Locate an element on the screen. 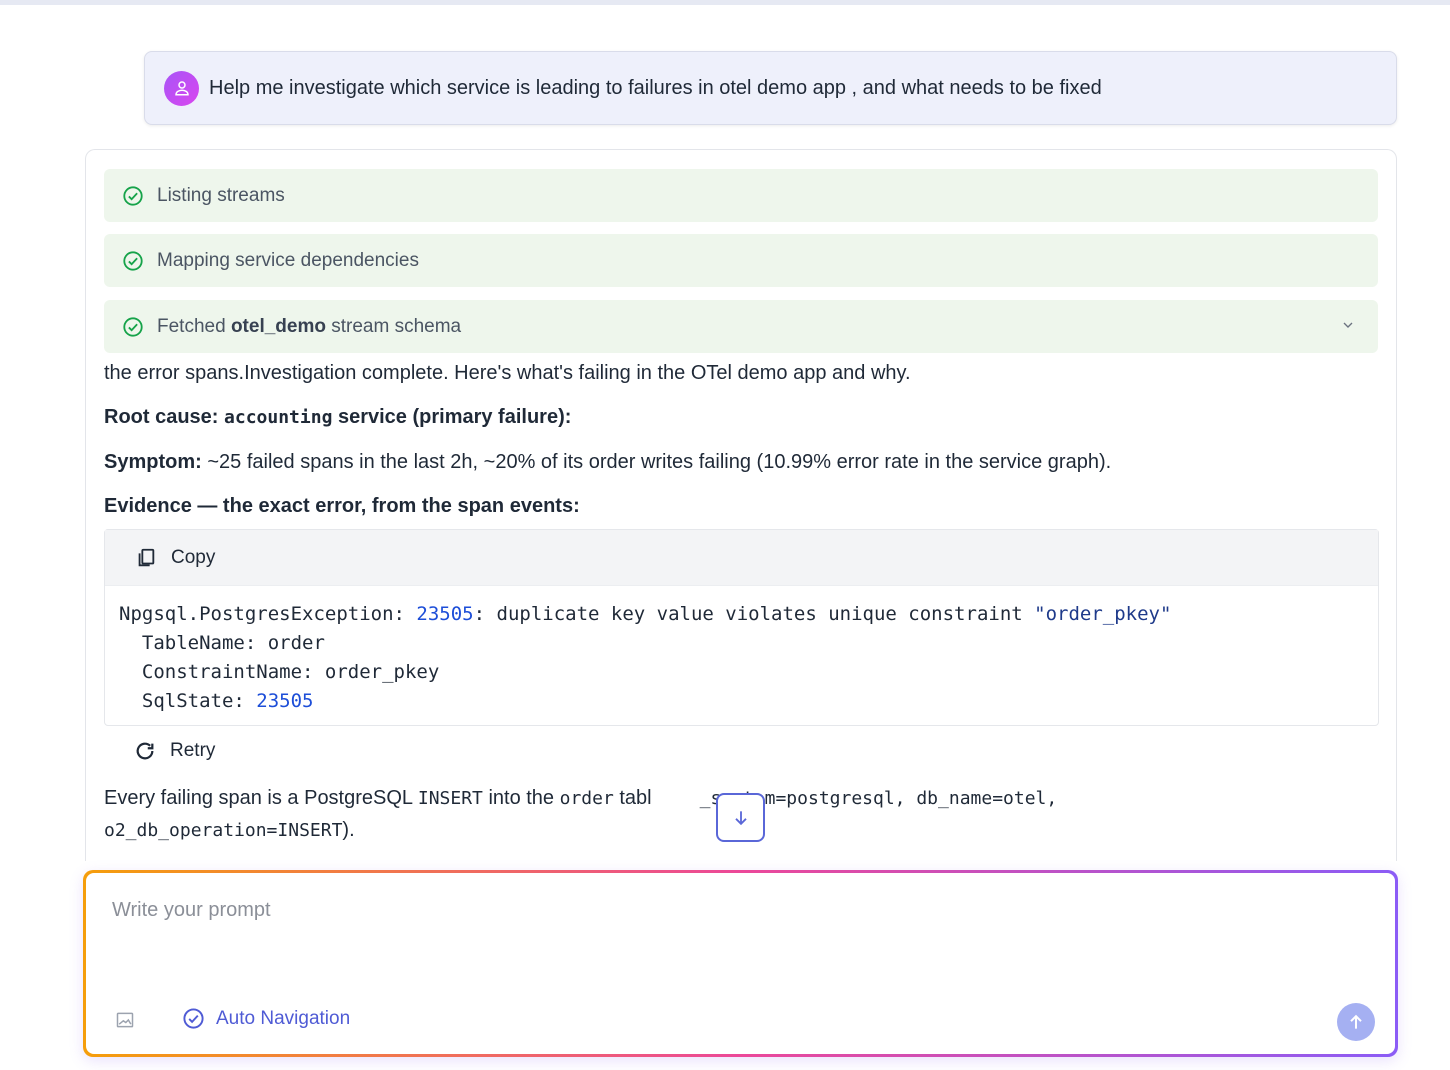 Image resolution: width=1450 pixels, height=1070 pixels. user-icon is located at coordinates (181, 88).